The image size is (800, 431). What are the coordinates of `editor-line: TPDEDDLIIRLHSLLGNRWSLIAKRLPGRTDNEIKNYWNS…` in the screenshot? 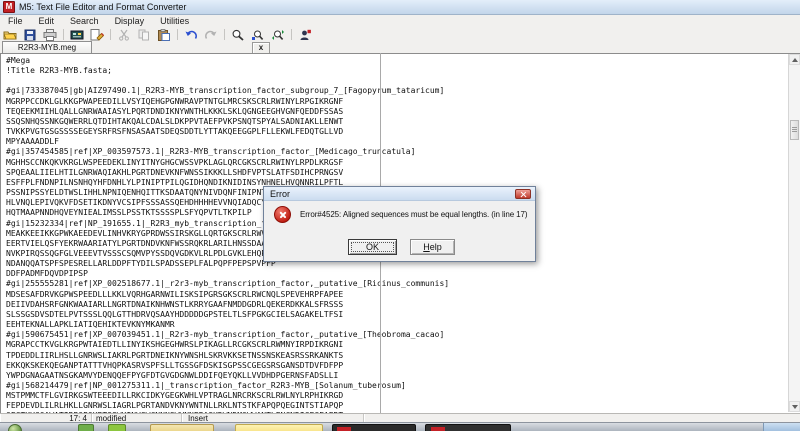 It's located at (175, 355).